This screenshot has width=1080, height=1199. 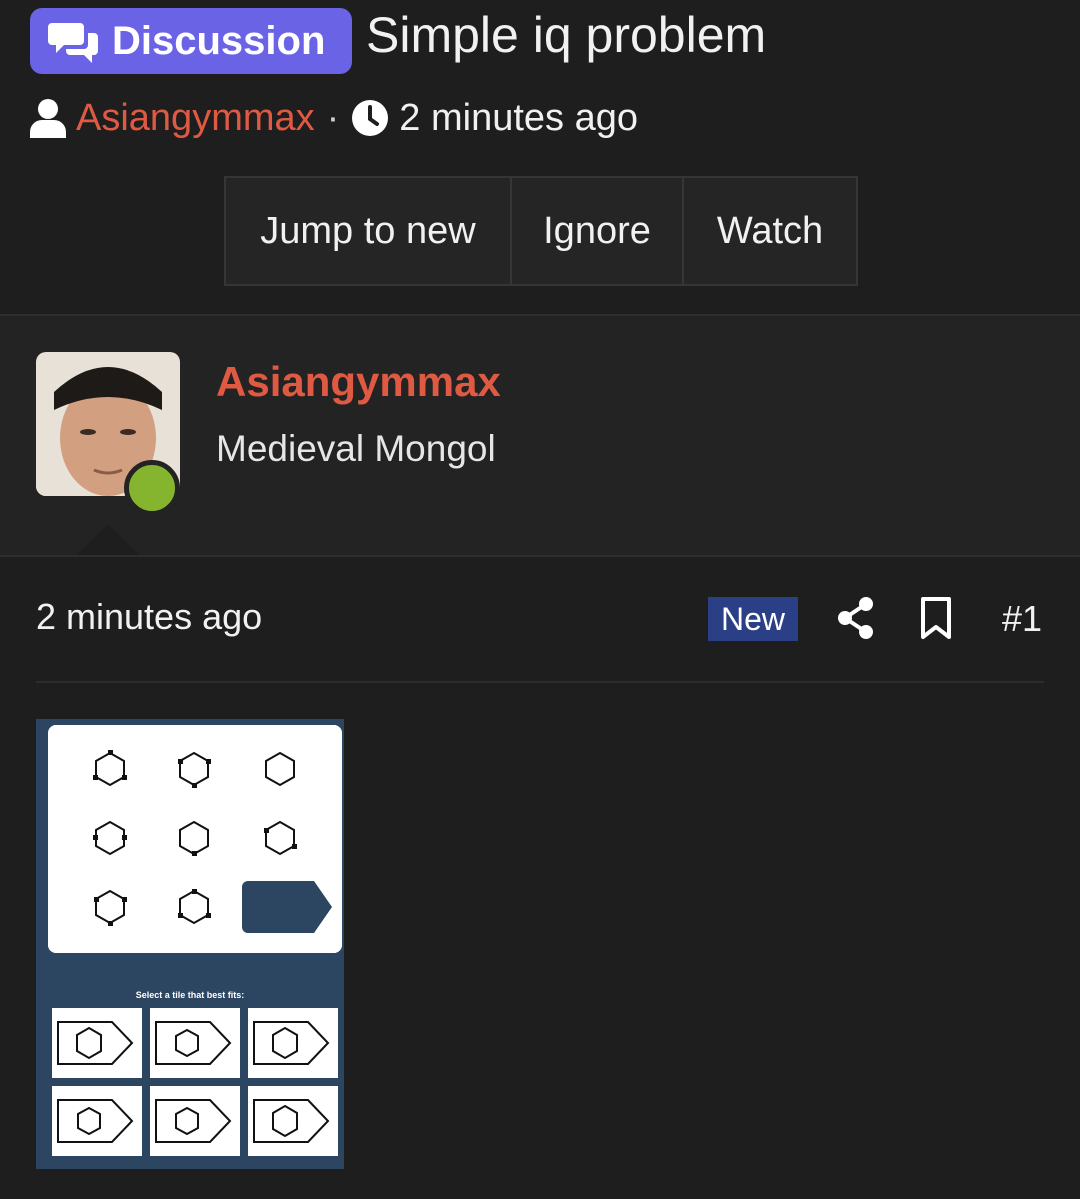 I want to click on puzzle-grid, so click(x=195, y=839).